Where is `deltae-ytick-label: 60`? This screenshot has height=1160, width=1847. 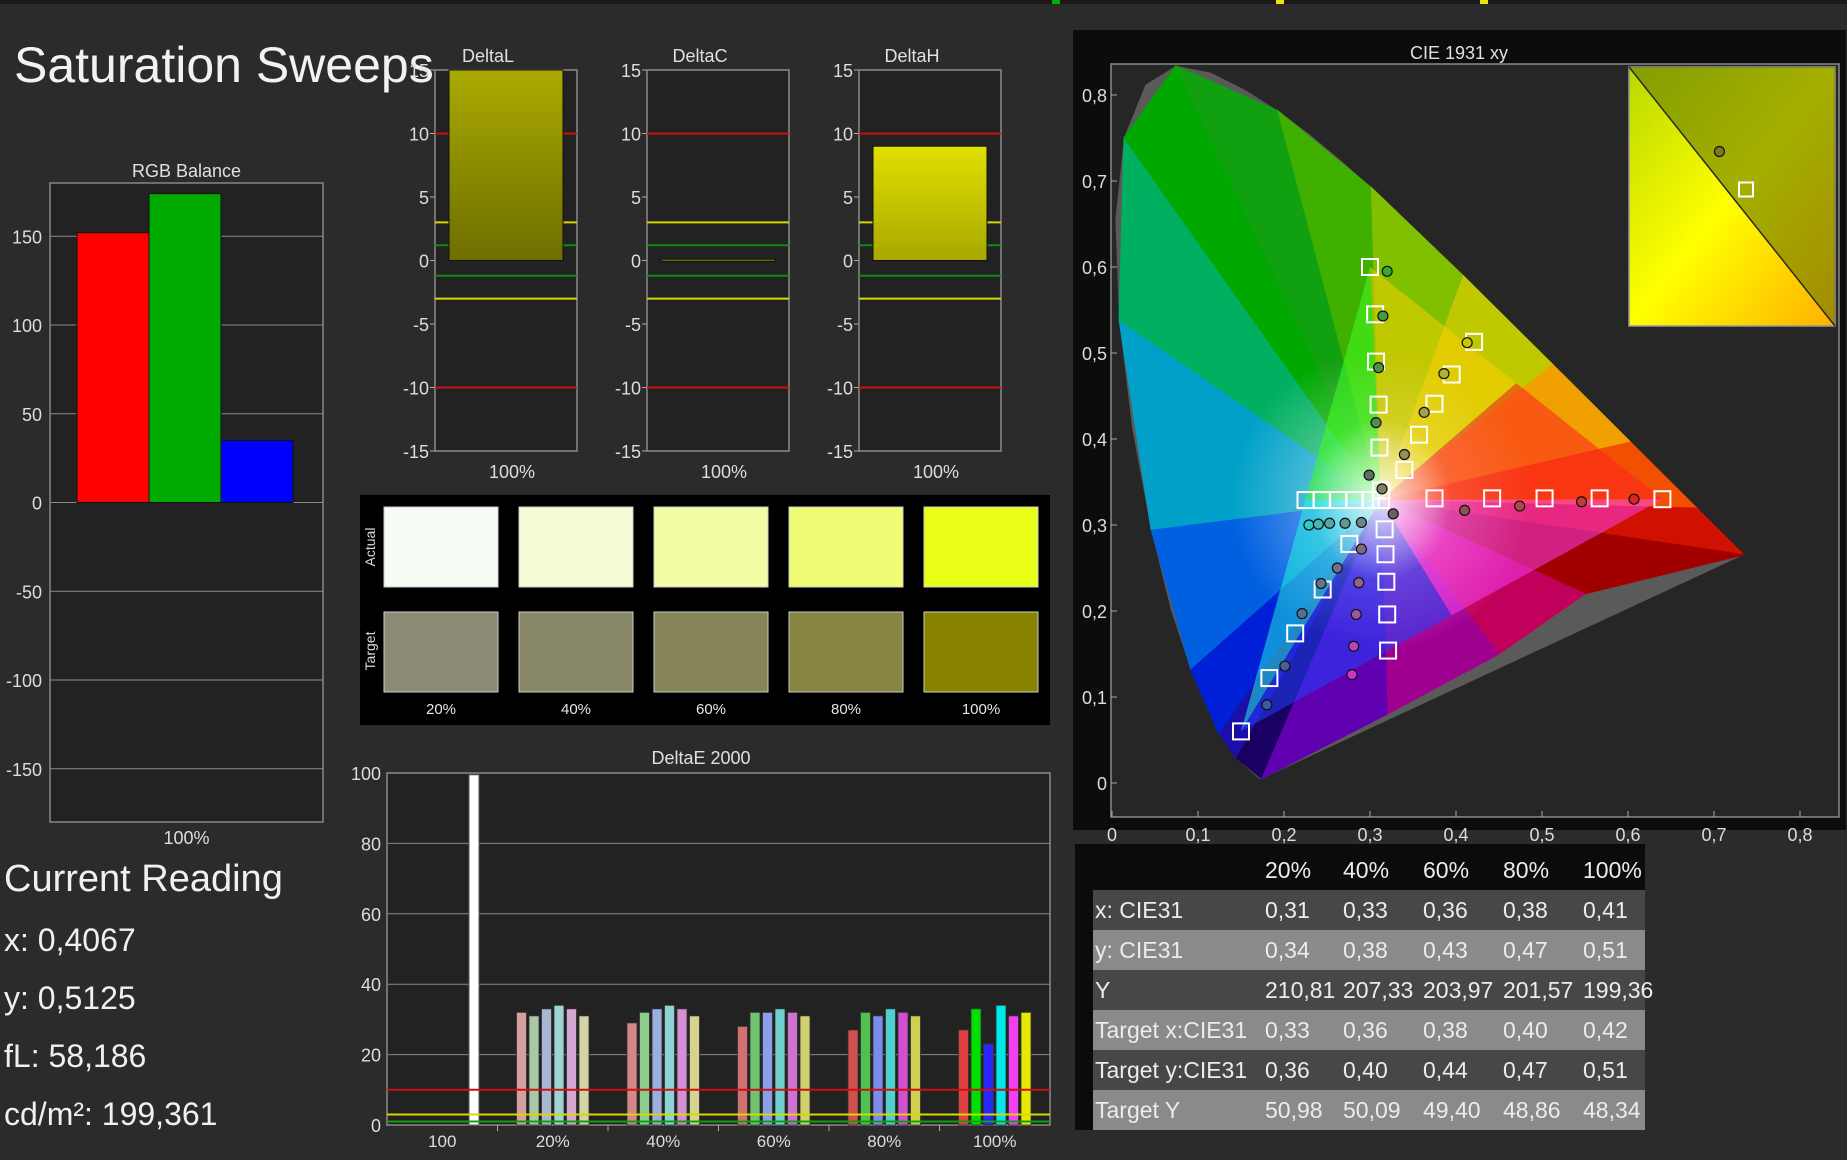 deltae-ytick-label: 60 is located at coordinates (371, 915).